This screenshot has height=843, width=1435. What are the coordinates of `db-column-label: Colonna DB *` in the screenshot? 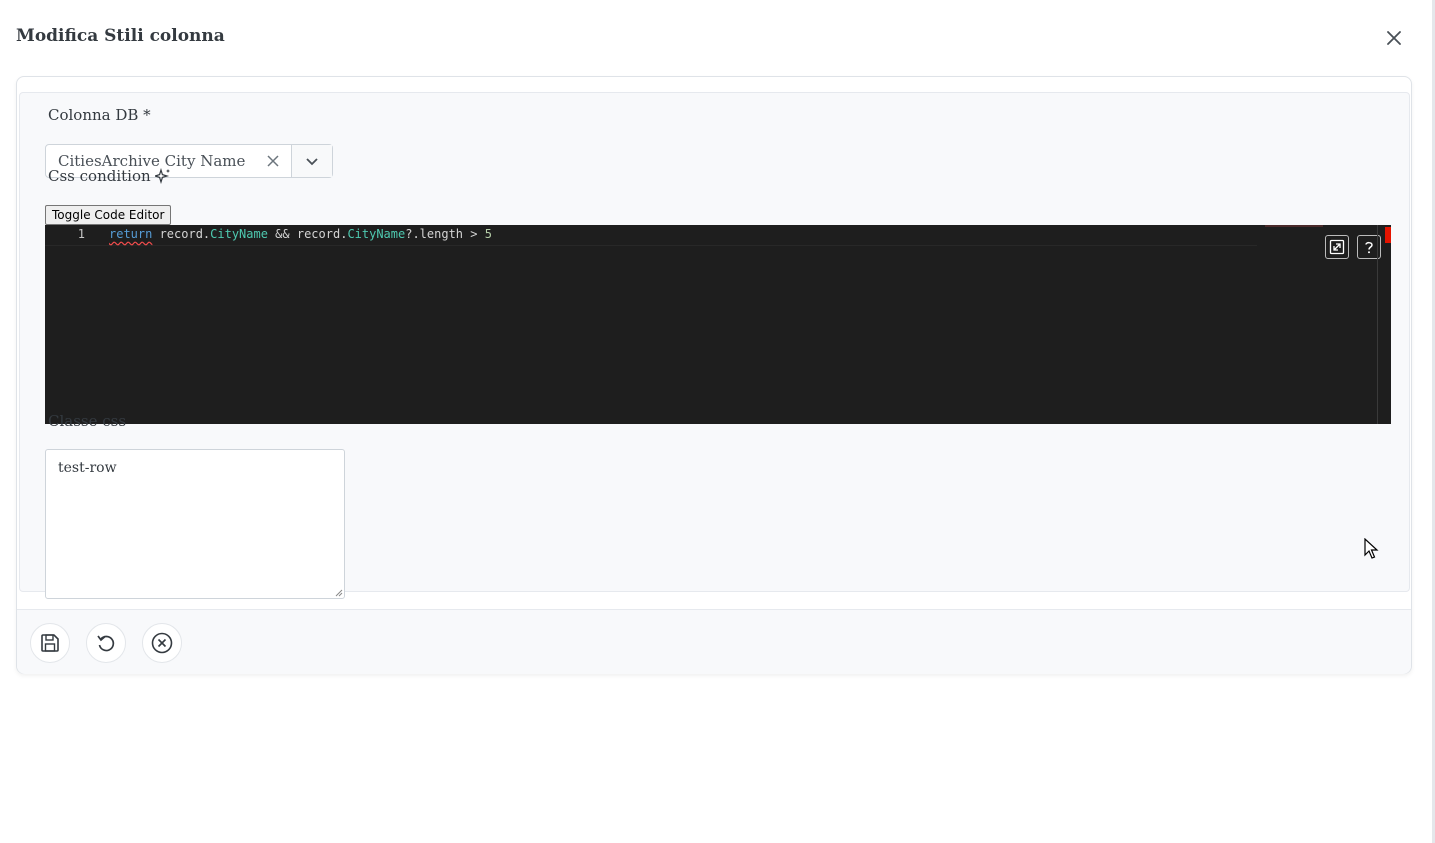 It's located at (99, 115).